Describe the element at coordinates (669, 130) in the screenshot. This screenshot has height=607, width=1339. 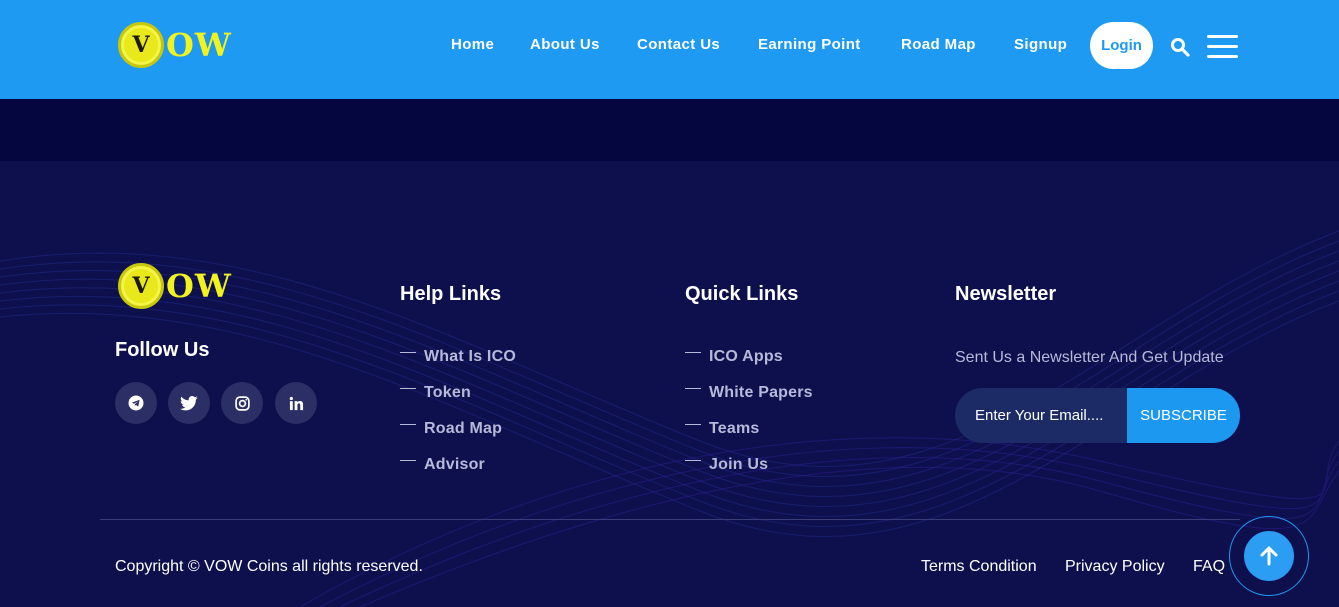
I see `hero-band` at that location.